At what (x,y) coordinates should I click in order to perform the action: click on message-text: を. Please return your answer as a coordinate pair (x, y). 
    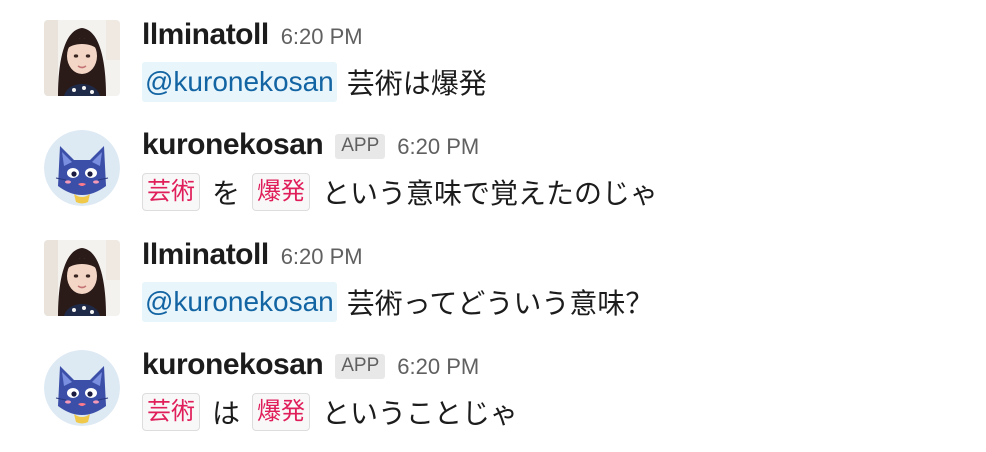
    Looking at the image, I should click on (226, 193).